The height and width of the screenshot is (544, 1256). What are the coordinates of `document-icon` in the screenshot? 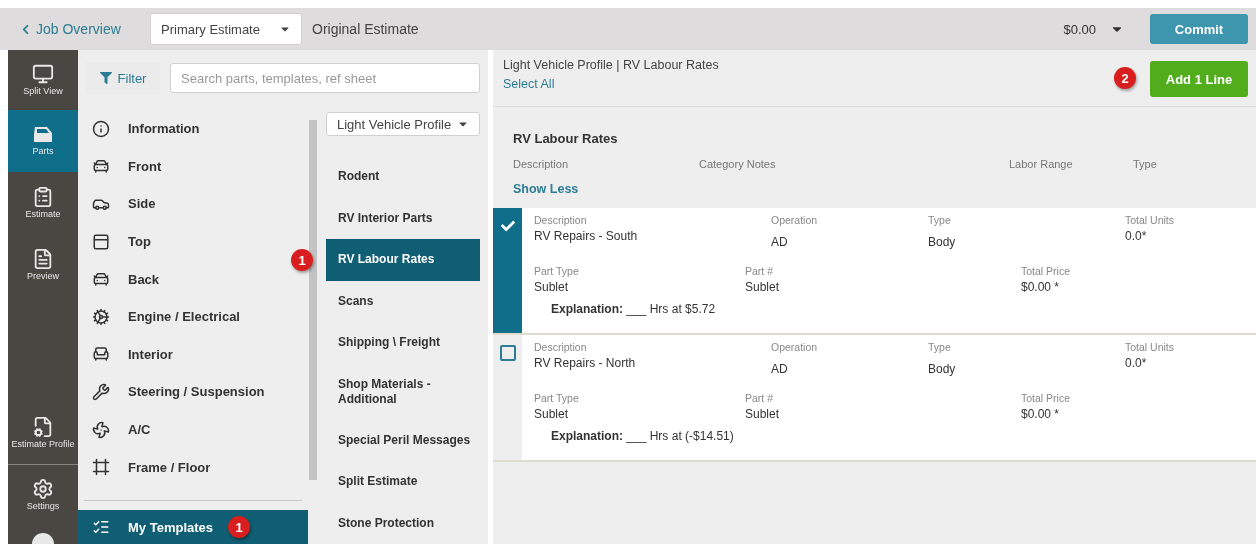 It's located at (43, 259).